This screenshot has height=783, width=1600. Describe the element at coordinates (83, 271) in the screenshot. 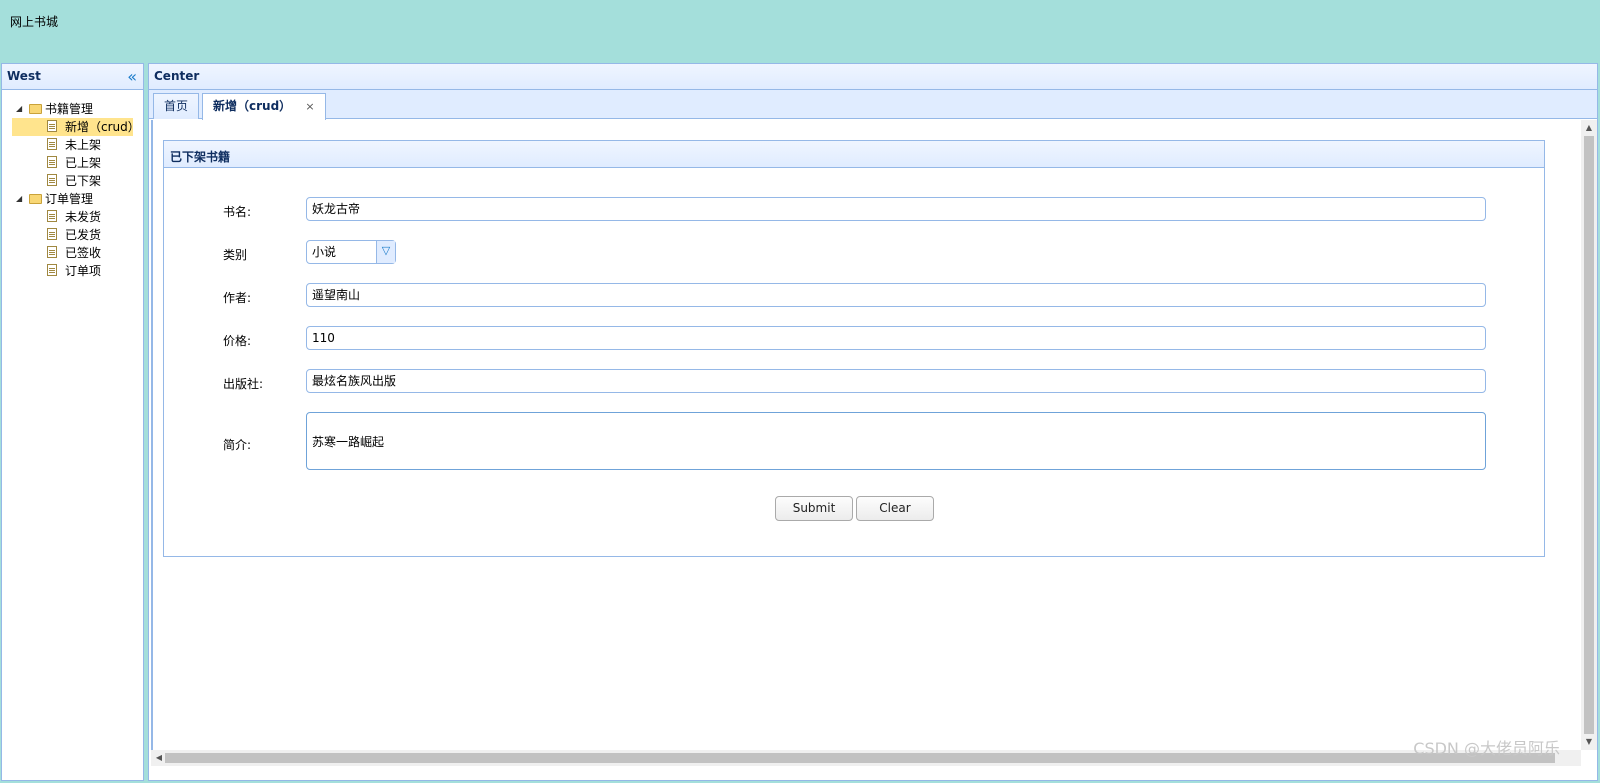

I see `tree-node-label: 订单项` at that location.